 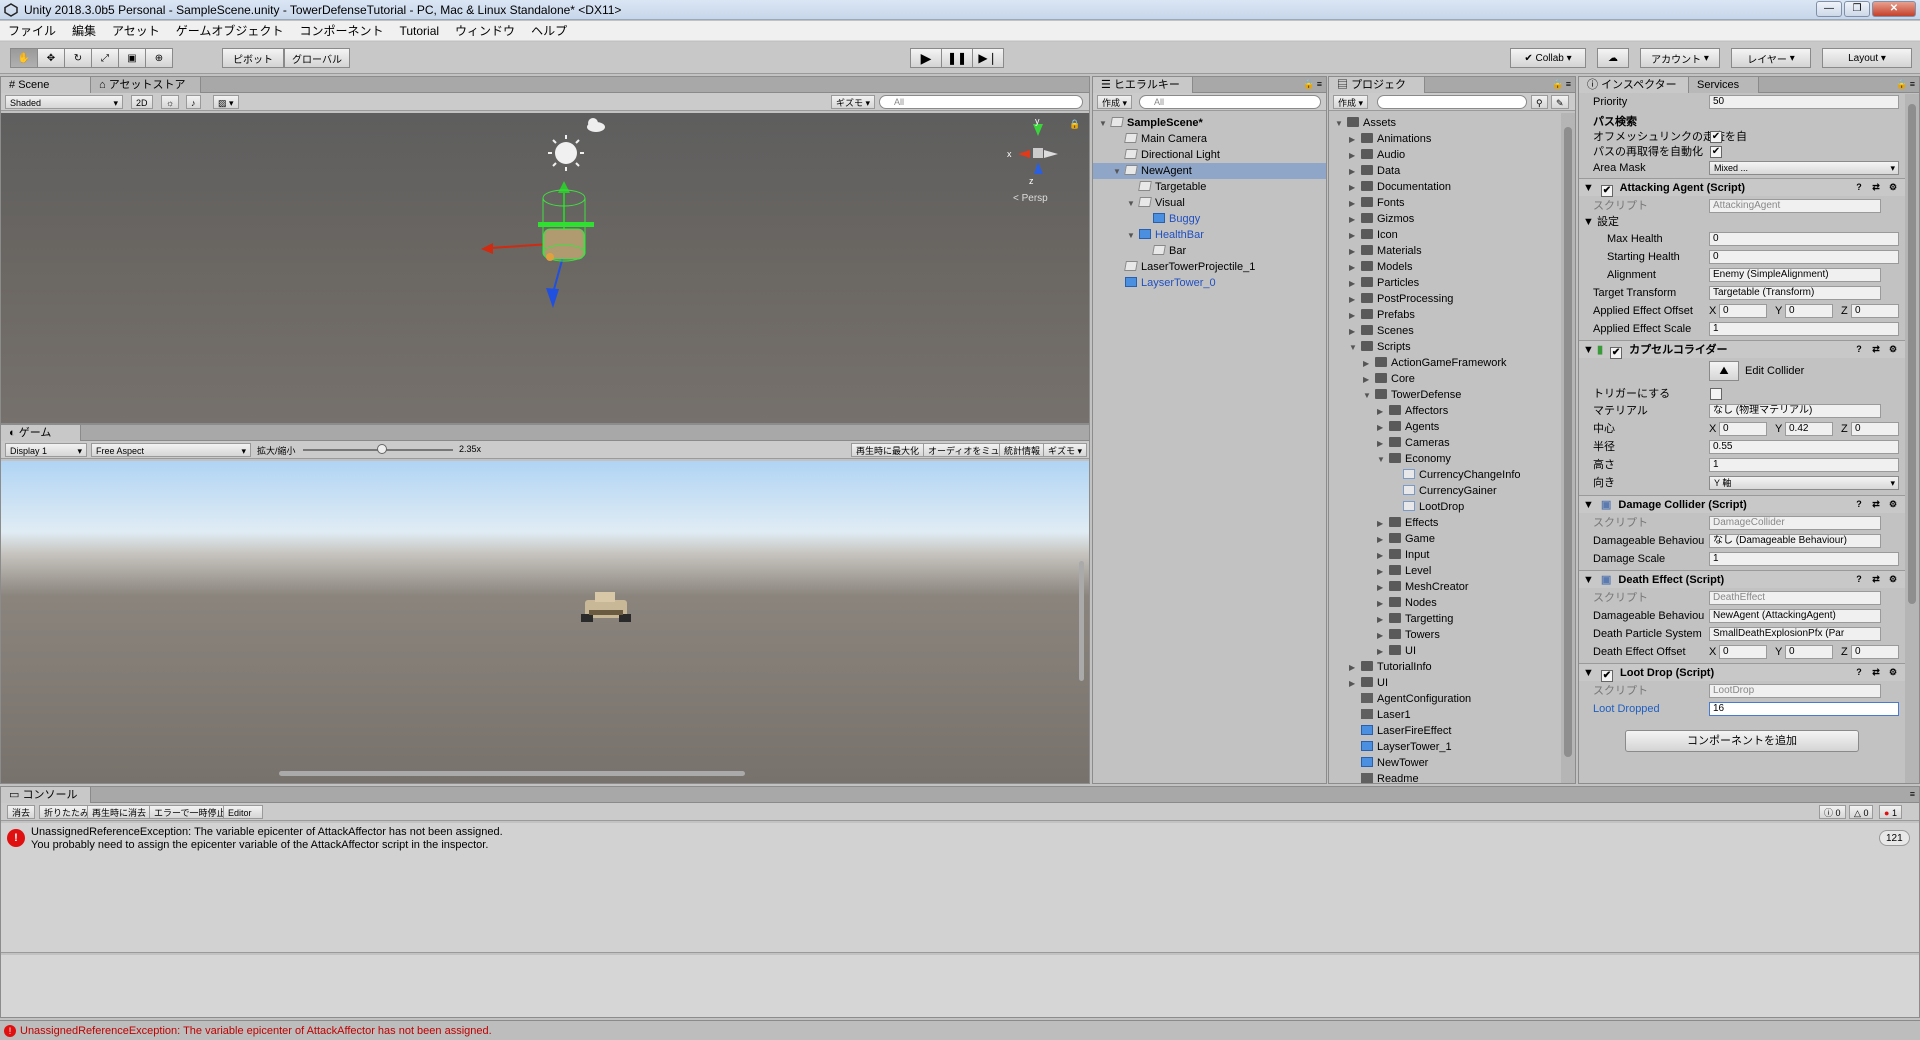 I want to click on shading-dropdown: Shaded ▾, so click(x=64, y=102).